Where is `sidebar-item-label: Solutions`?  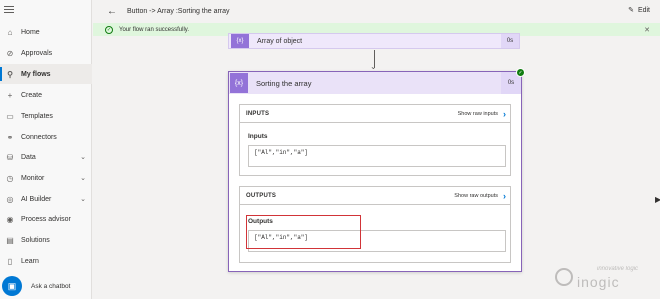 sidebar-item-label: Solutions is located at coordinates (35, 240).